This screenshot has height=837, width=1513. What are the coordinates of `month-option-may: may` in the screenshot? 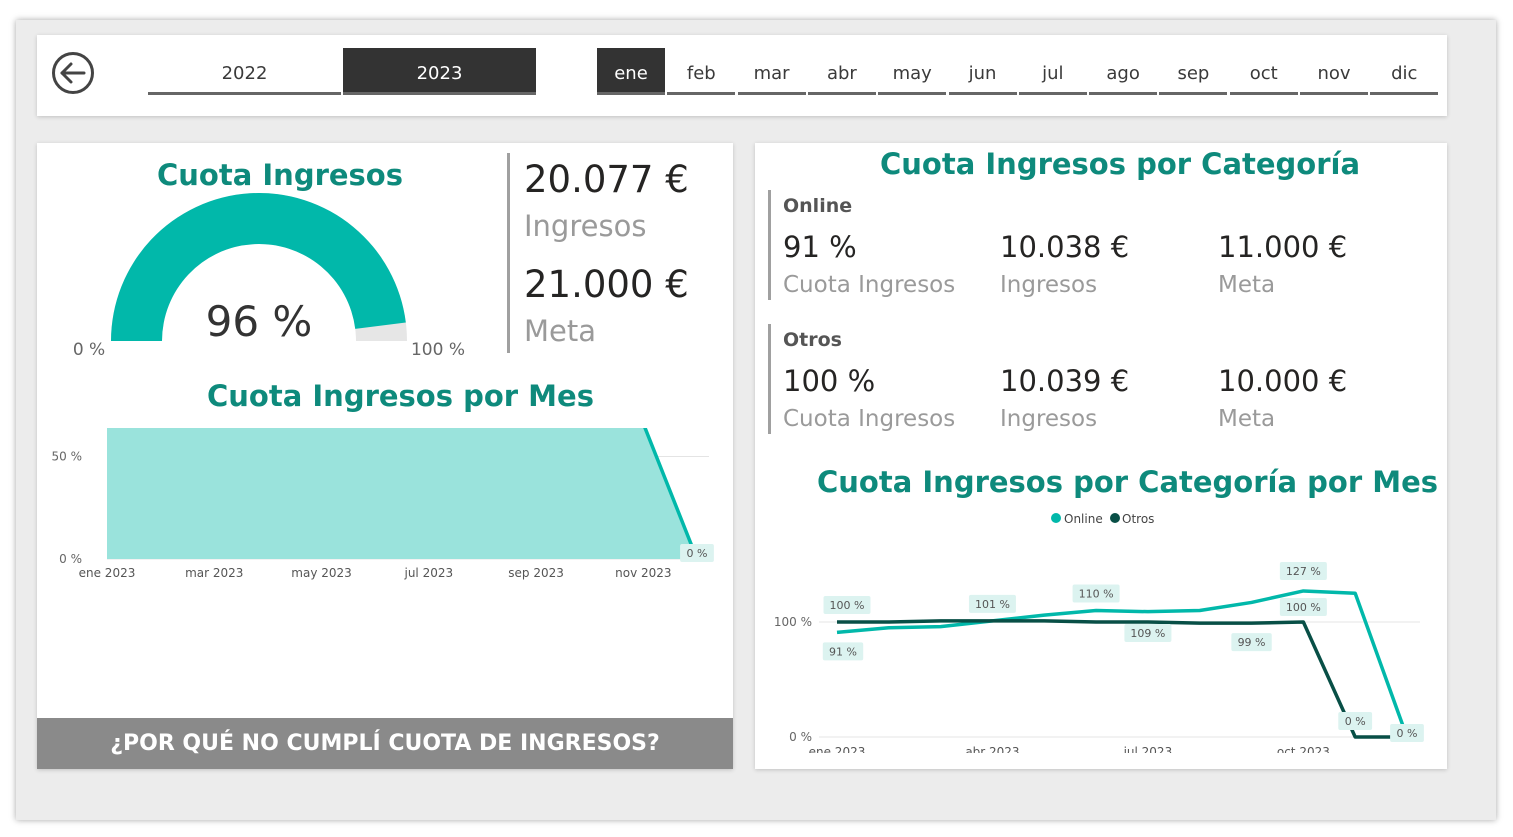 It's located at (912, 71).